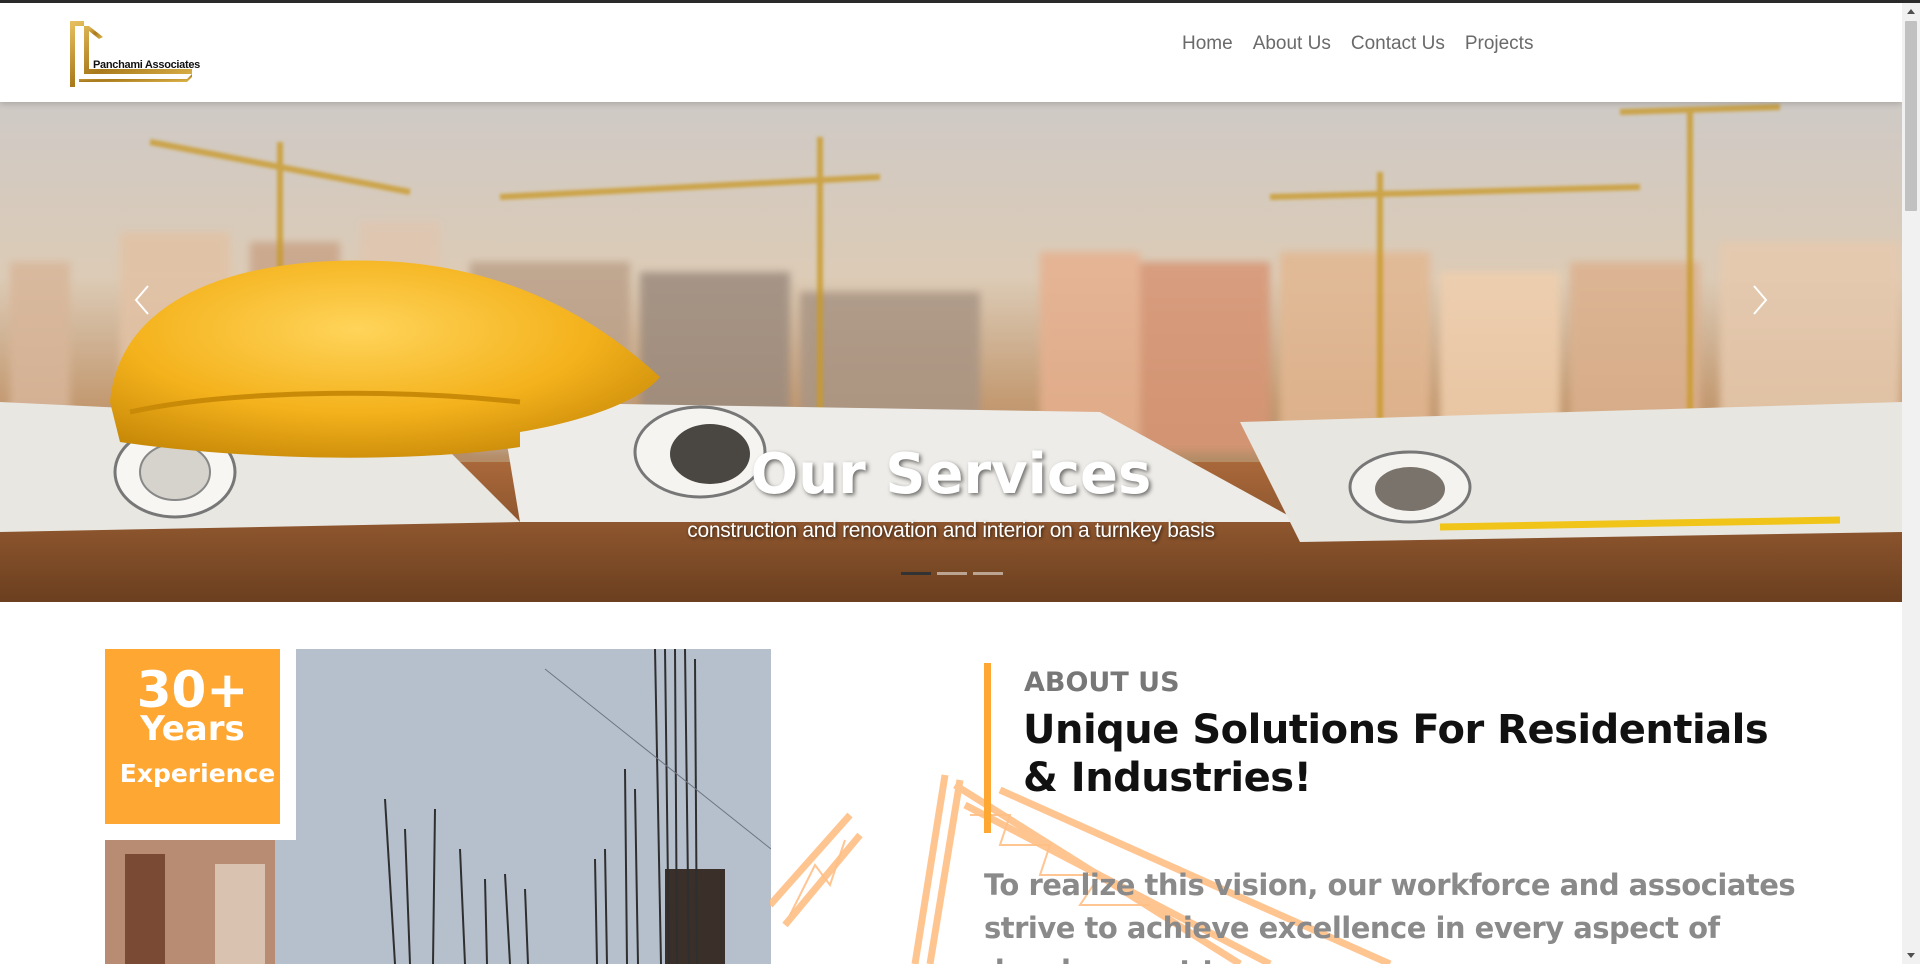  I want to click on brand-name: Panchami Associates, so click(147, 65).